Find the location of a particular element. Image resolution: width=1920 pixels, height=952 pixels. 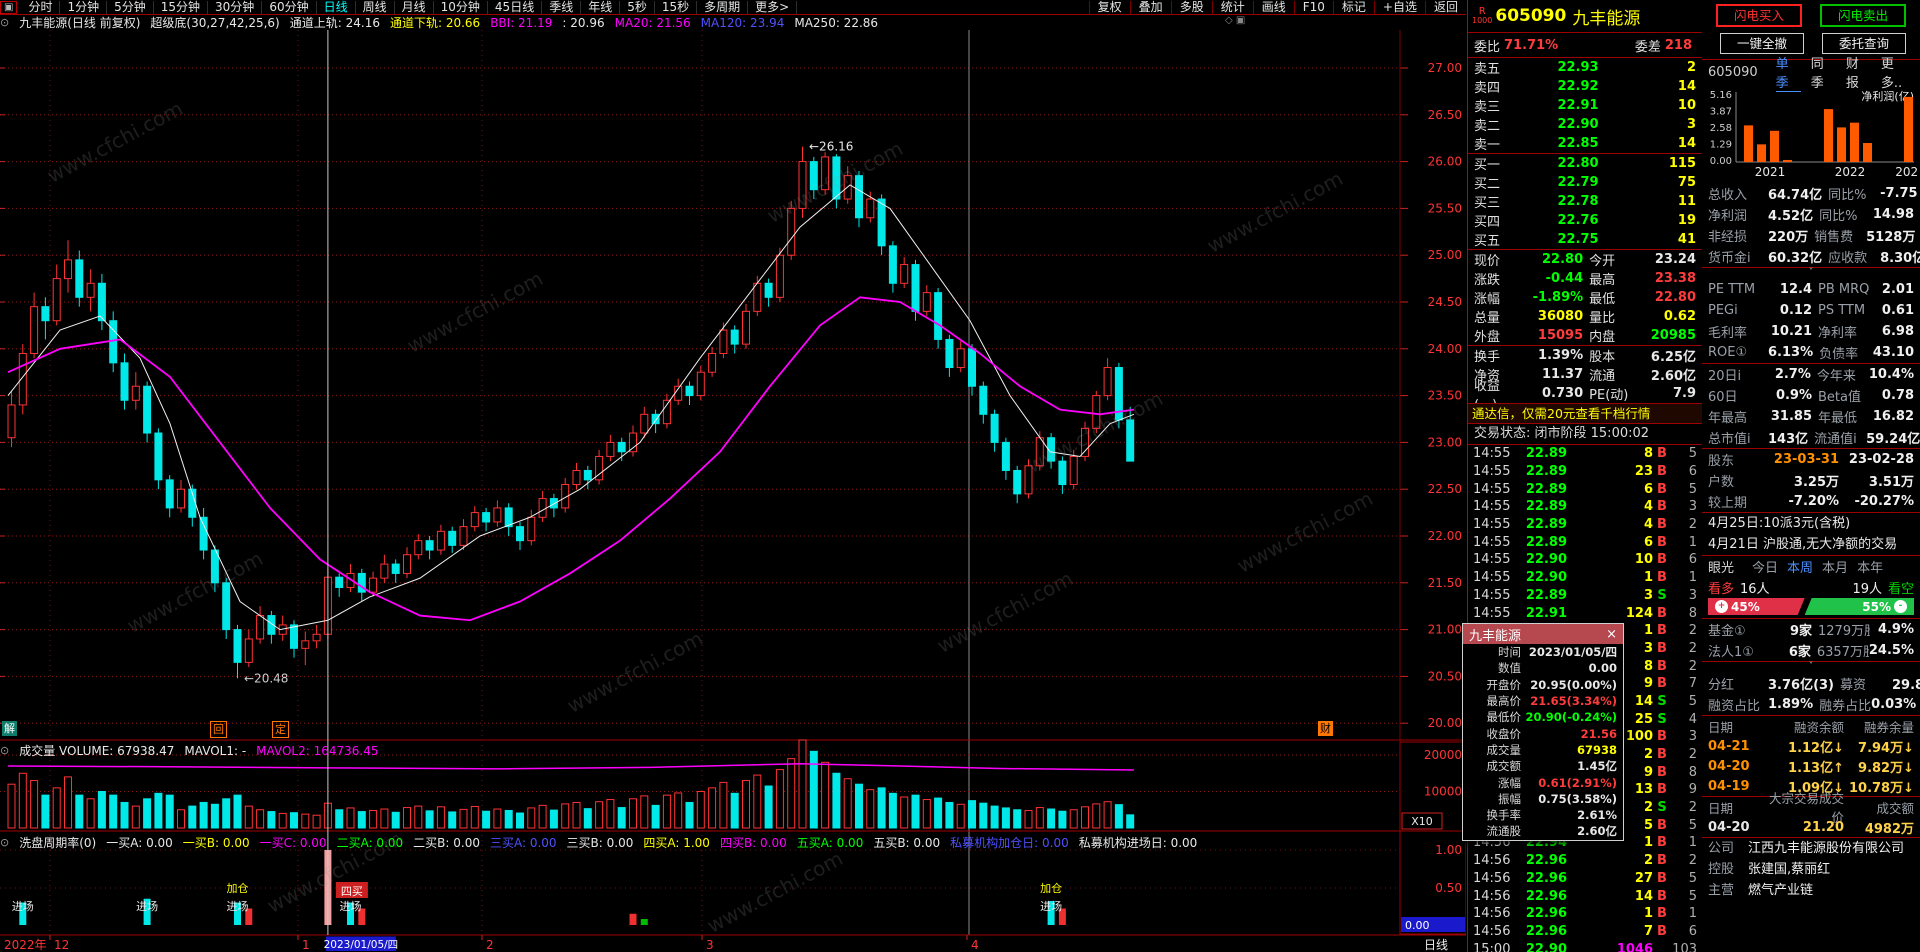

tick-row: 14:55 22.90 1 B 1 is located at coordinates (1585, 578).